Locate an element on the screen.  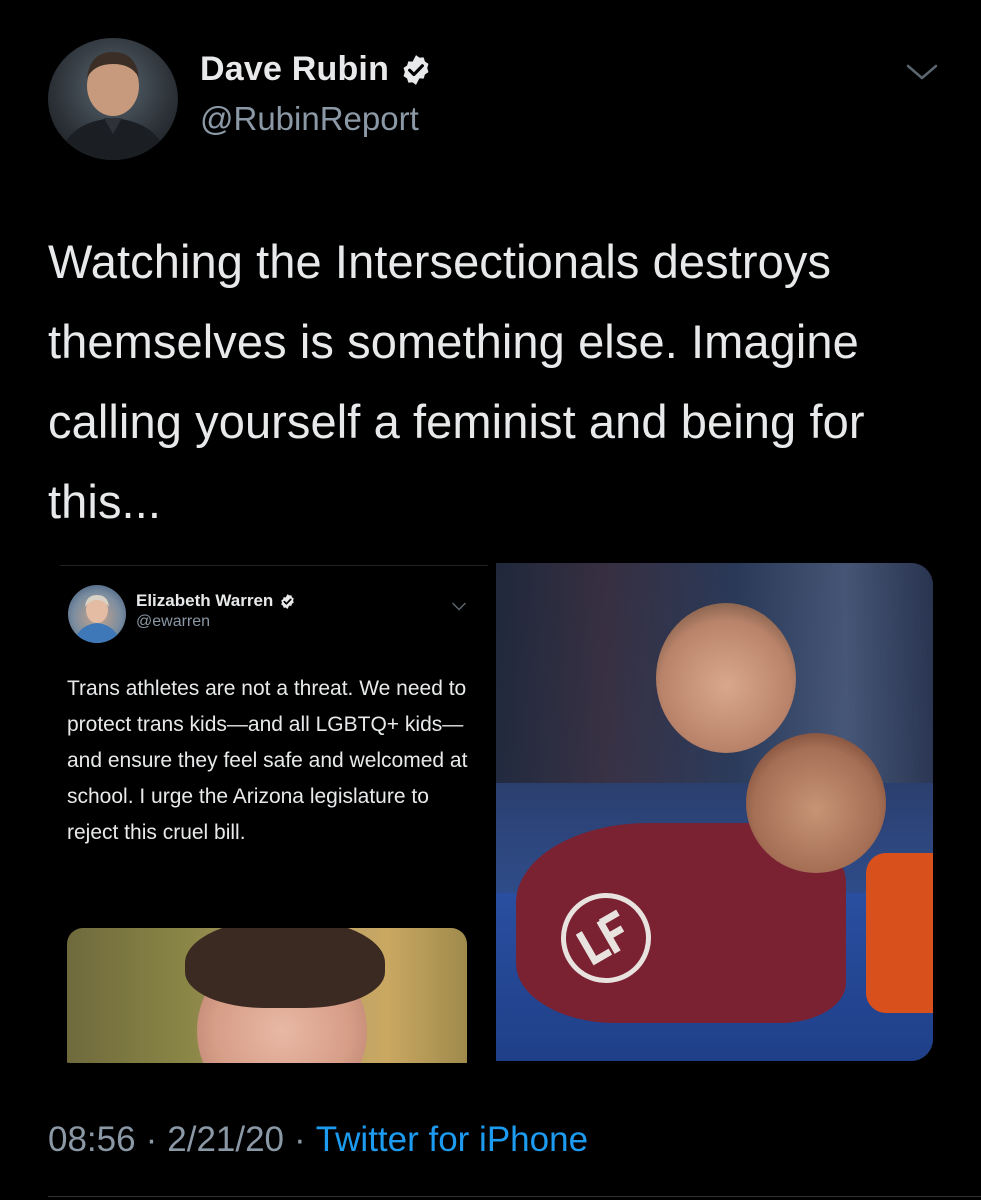
quoted-author-handle: @ewarren is located at coordinates (173, 621).